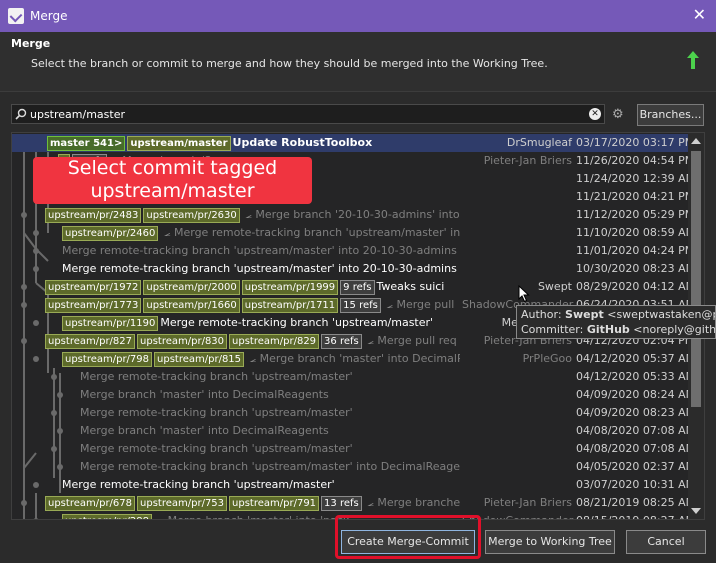 This screenshot has height=563, width=716. What do you see at coordinates (274, 503) in the screenshot?
I see `branch-tag: upstream/pr/791` at bounding box center [274, 503].